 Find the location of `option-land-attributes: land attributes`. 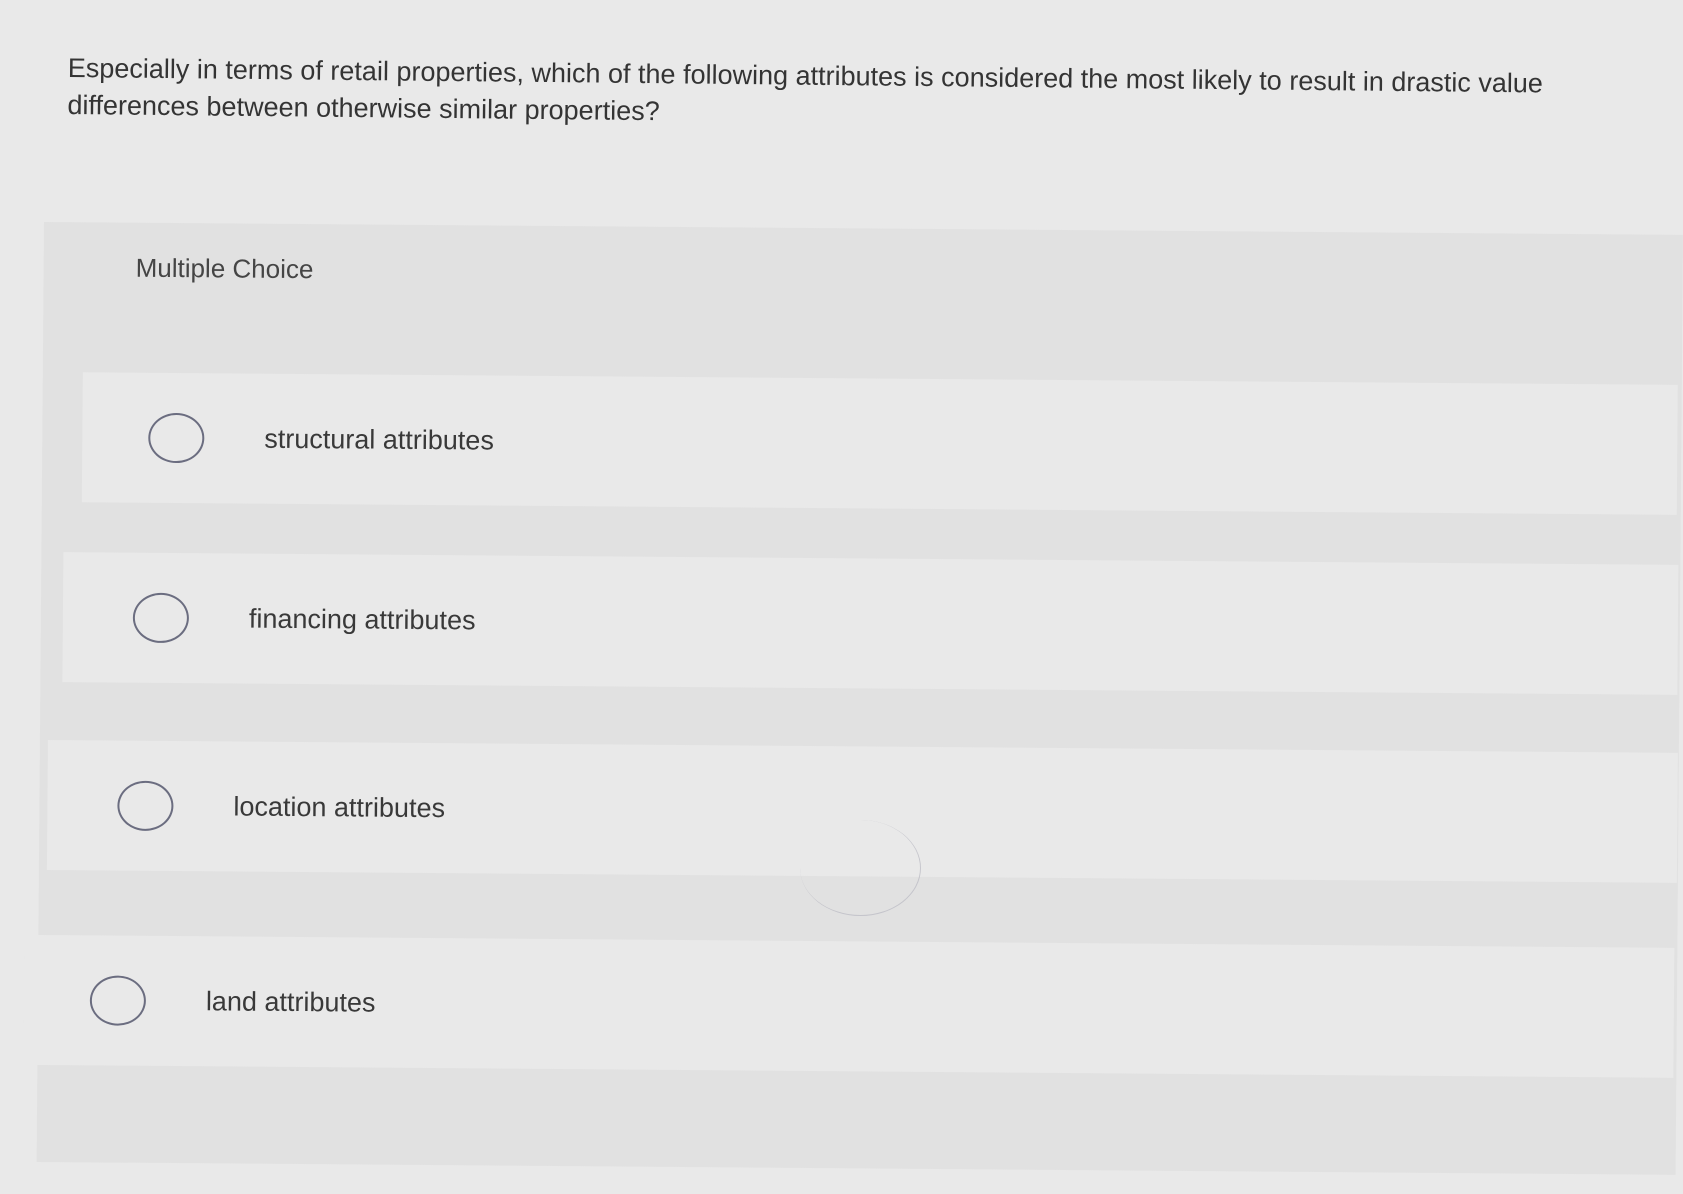

option-land-attributes: land attributes is located at coordinates (849, 1006).